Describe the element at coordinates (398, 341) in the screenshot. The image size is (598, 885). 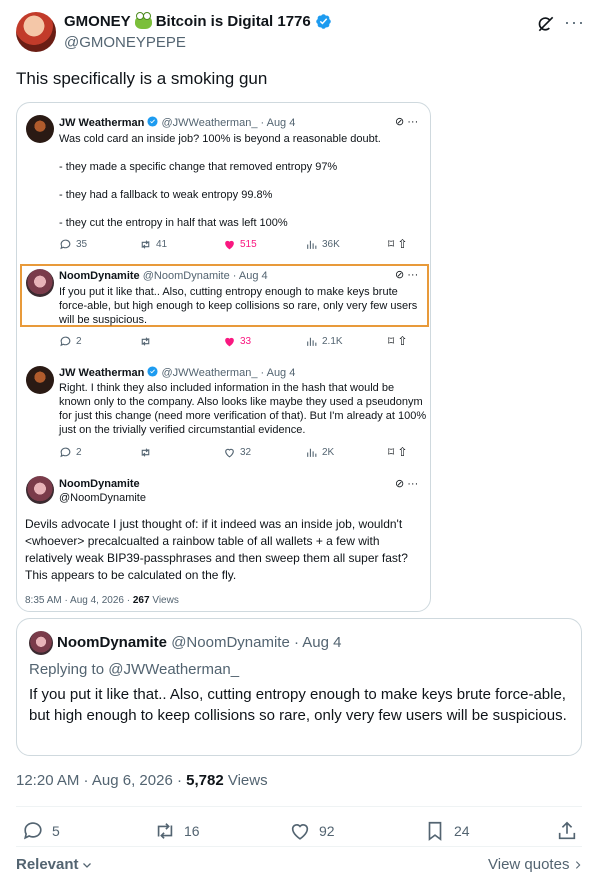
I see `post2-bookmark-share-icon: ⌑ ⇧` at that location.